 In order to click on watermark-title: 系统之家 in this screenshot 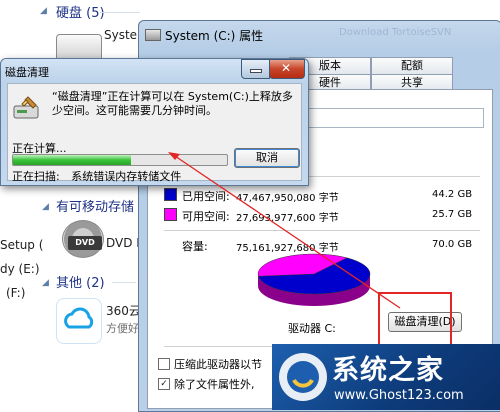, I will do `click(388, 370)`.